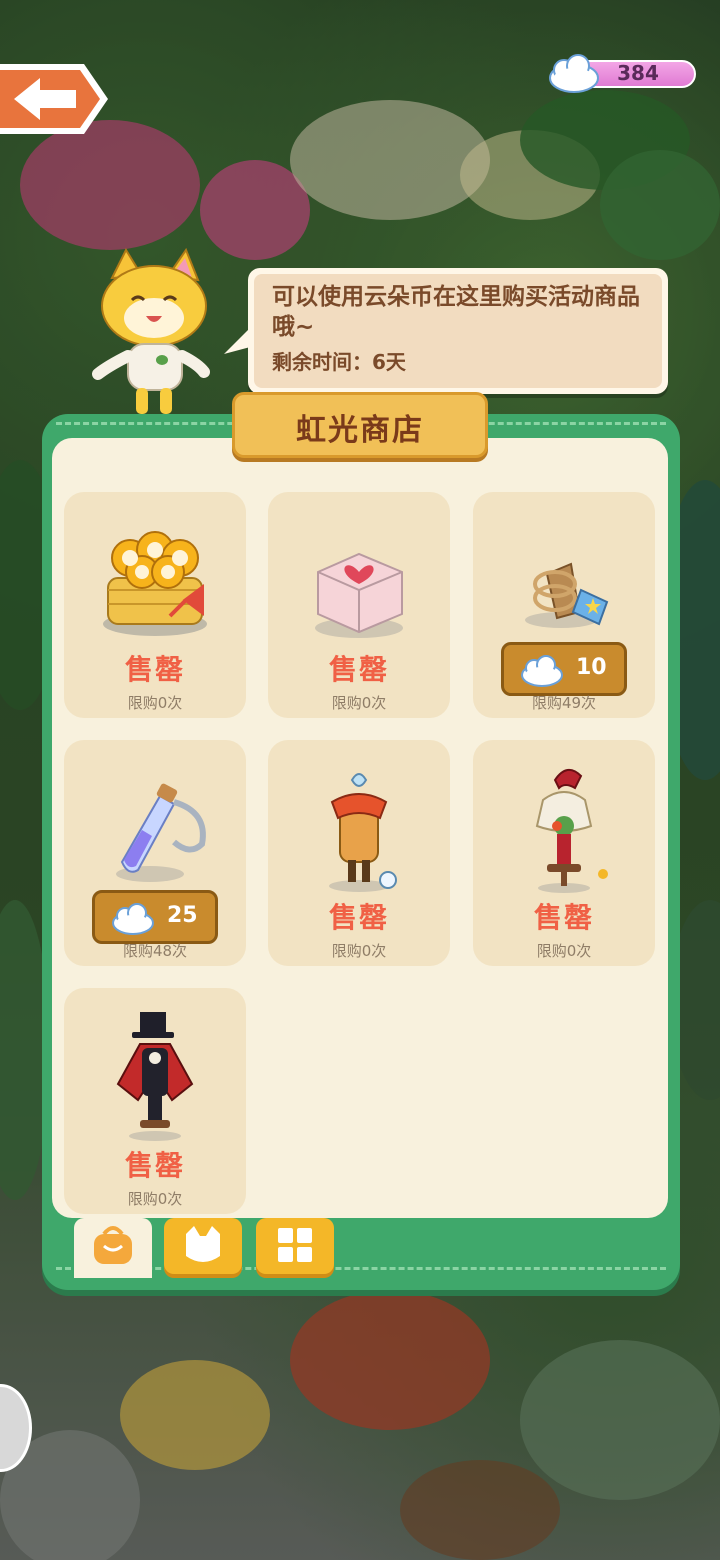  What do you see at coordinates (359, 595) in the screenshot?
I see `heart-cake-icon` at bounding box center [359, 595].